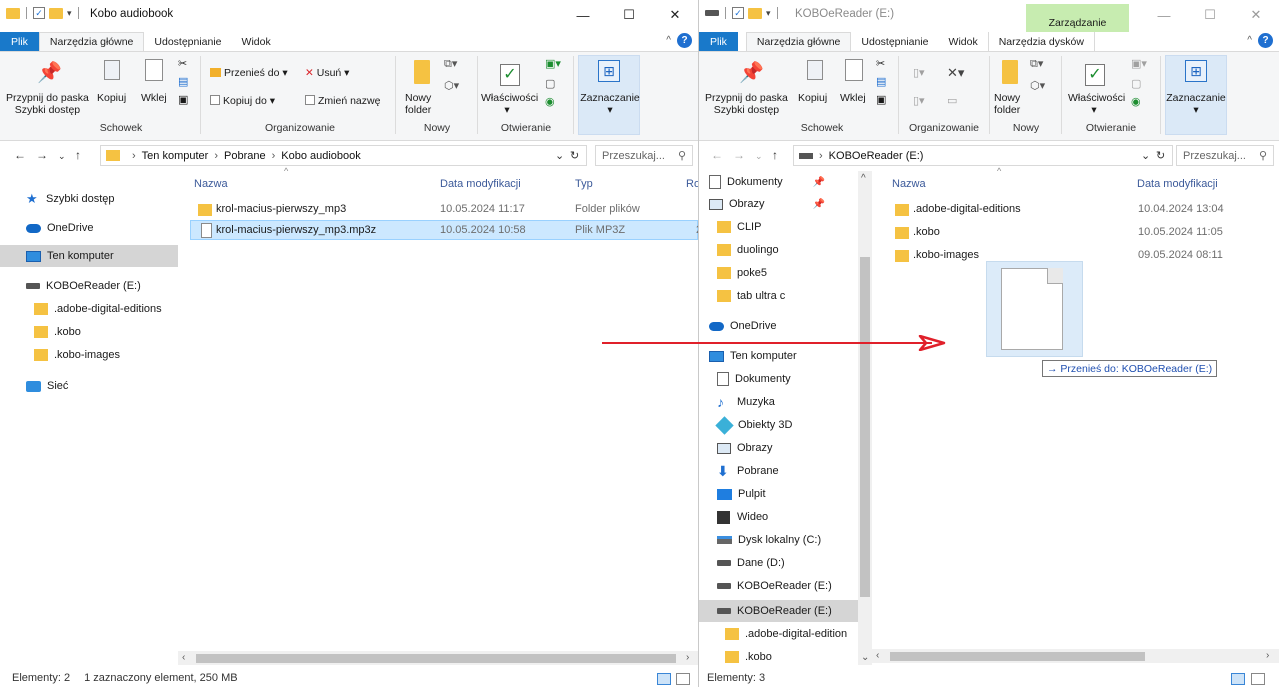 The width and height of the screenshot is (1279, 687). I want to click on nav-item: .adobe-digital-edition, so click(786, 634).